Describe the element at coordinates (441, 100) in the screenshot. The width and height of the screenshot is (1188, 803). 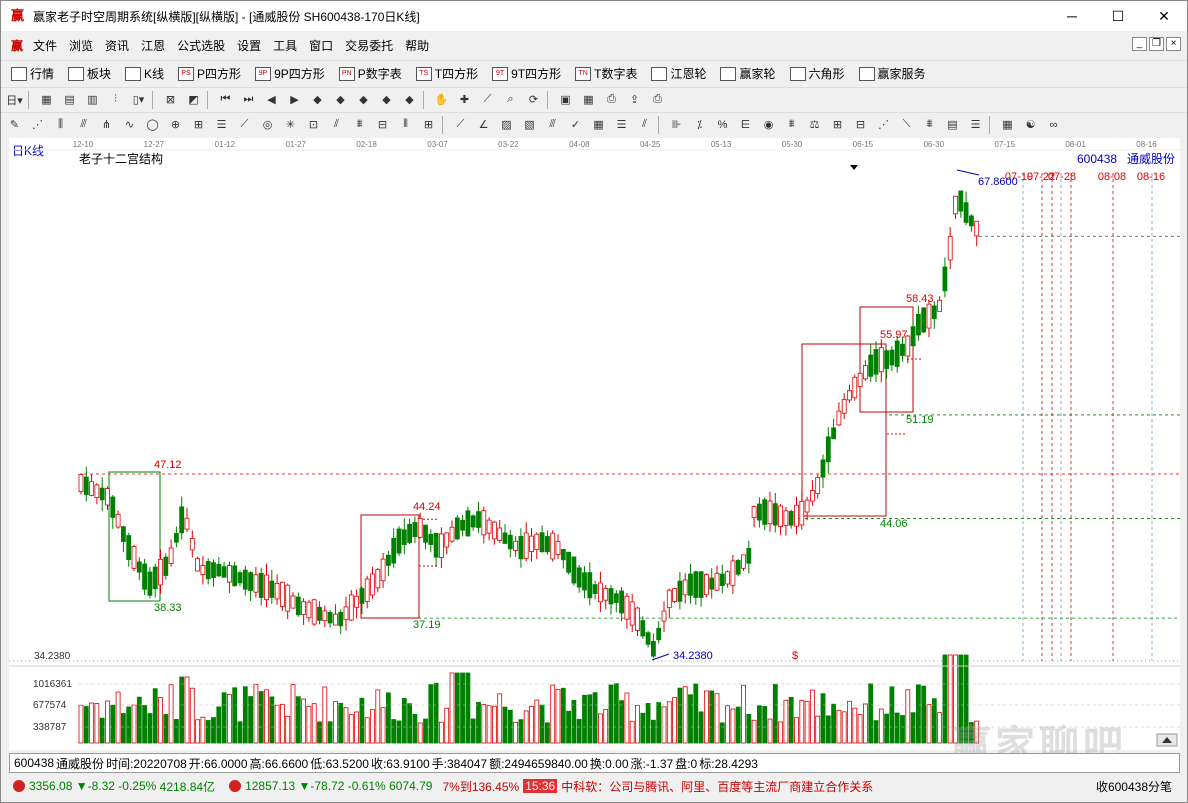
I see `hand-icon: ✋` at that location.